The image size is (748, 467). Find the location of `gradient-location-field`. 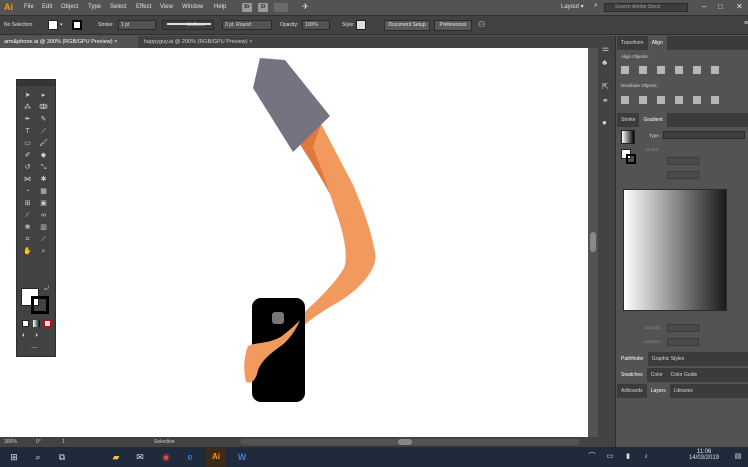

gradient-location-field is located at coordinates (683, 342).